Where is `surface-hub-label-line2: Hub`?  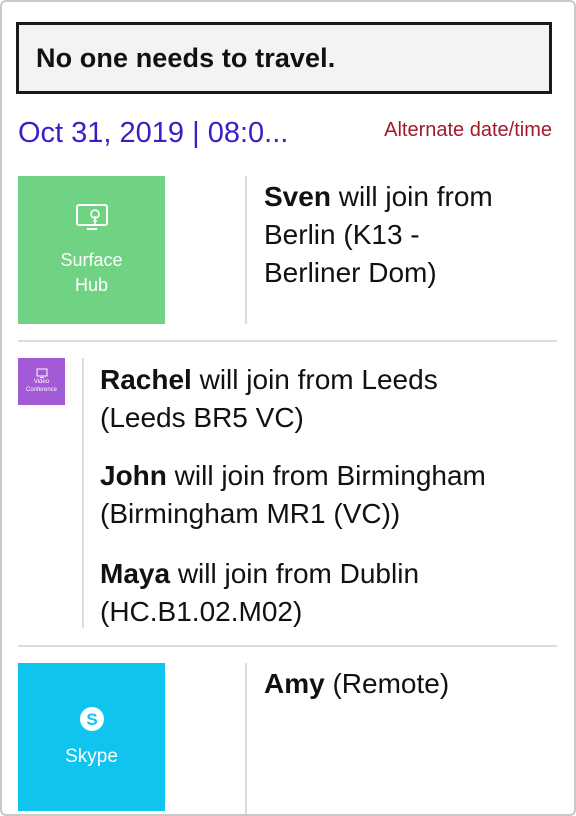
surface-hub-label-line2: Hub is located at coordinates (91, 285).